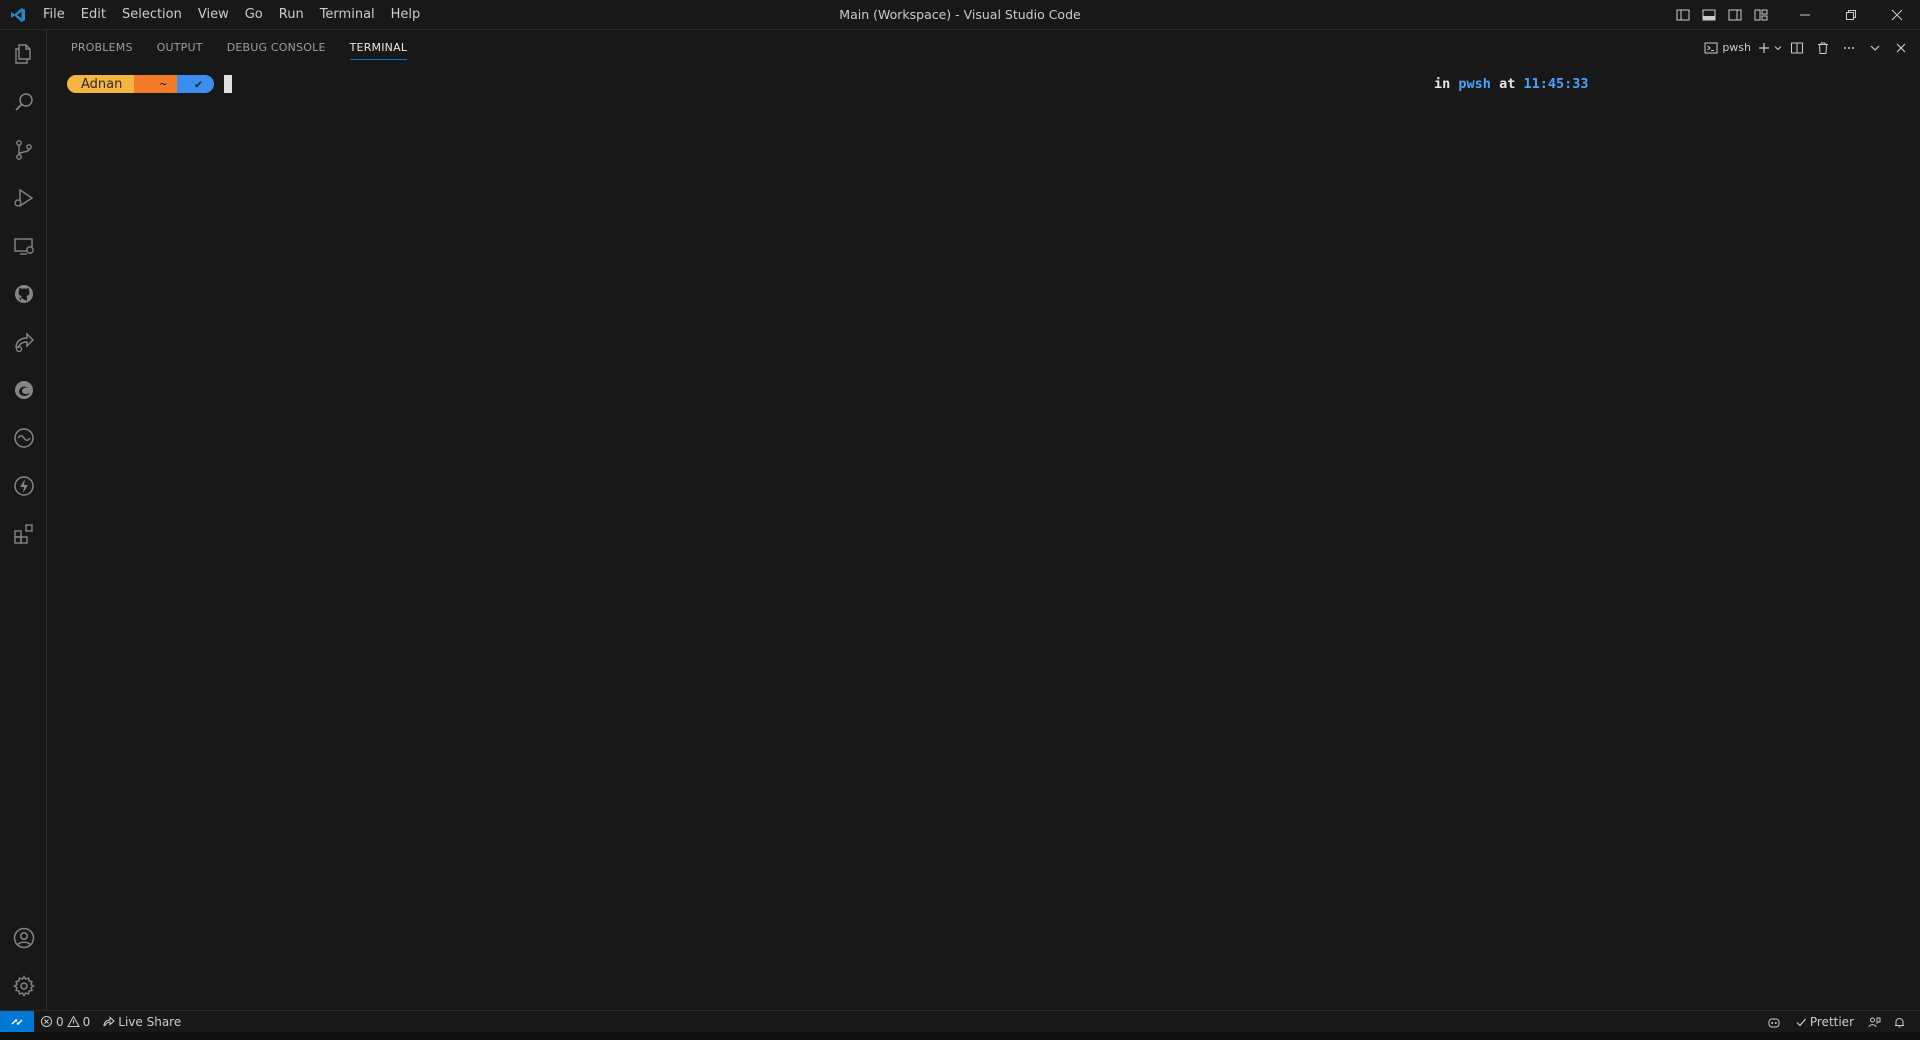 This screenshot has height=1040, width=1920. Describe the element at coordinates (65, 1022) in the screenshot. I see `problems-status: 0 0` at that location.